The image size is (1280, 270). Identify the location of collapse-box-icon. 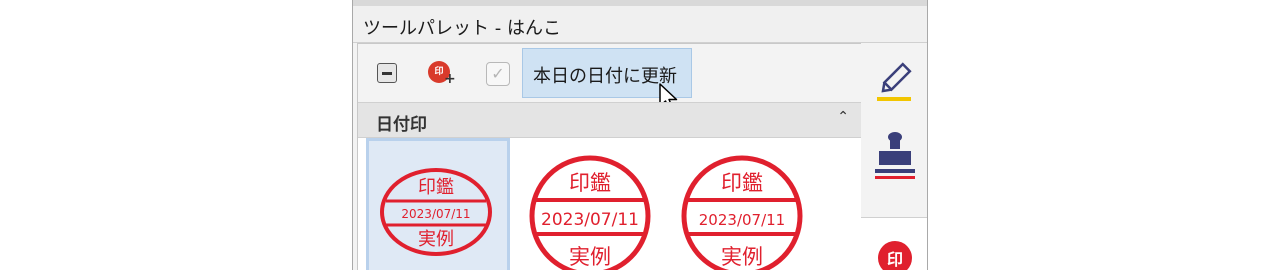
(387, 73).